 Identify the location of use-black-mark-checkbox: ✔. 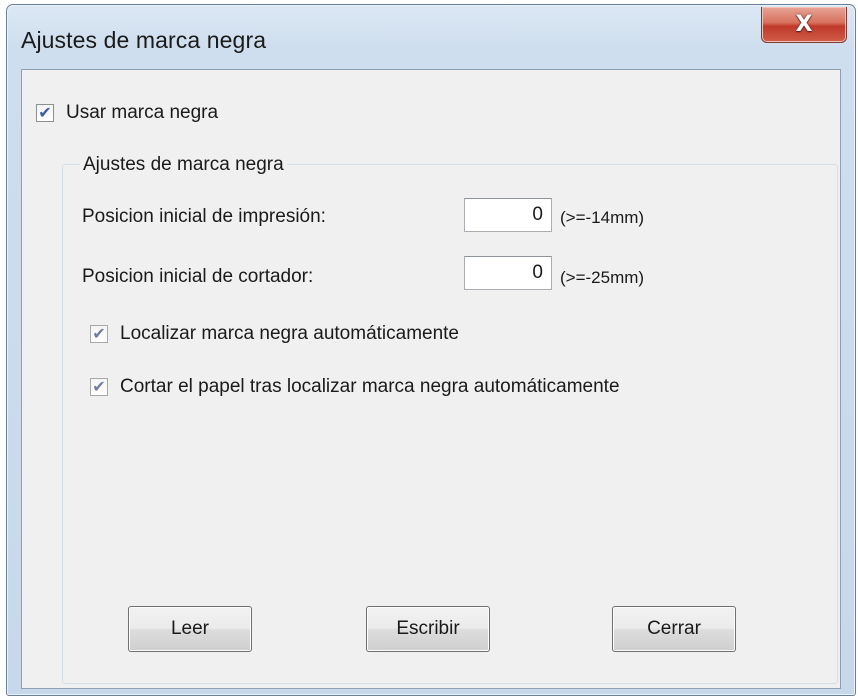
(45, 113).